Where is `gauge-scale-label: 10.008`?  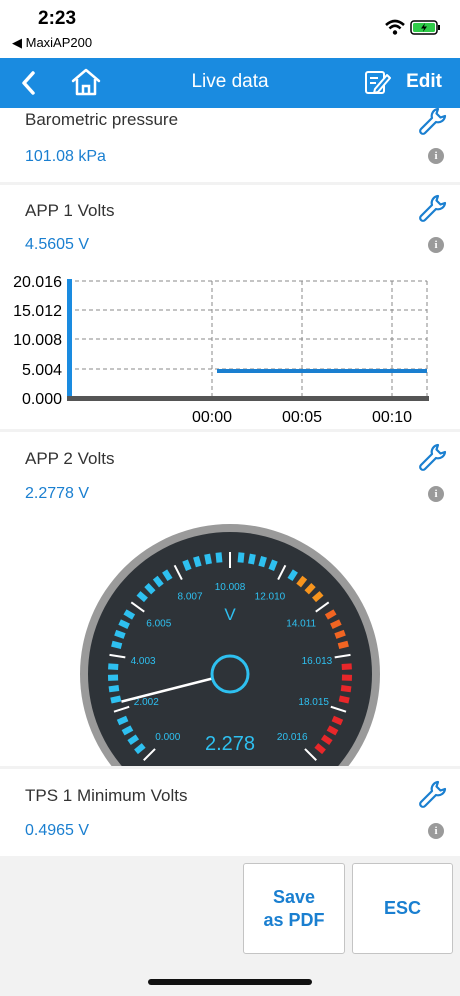
gauge-scale-label: 10.008 is located at coordinates (230, 587).